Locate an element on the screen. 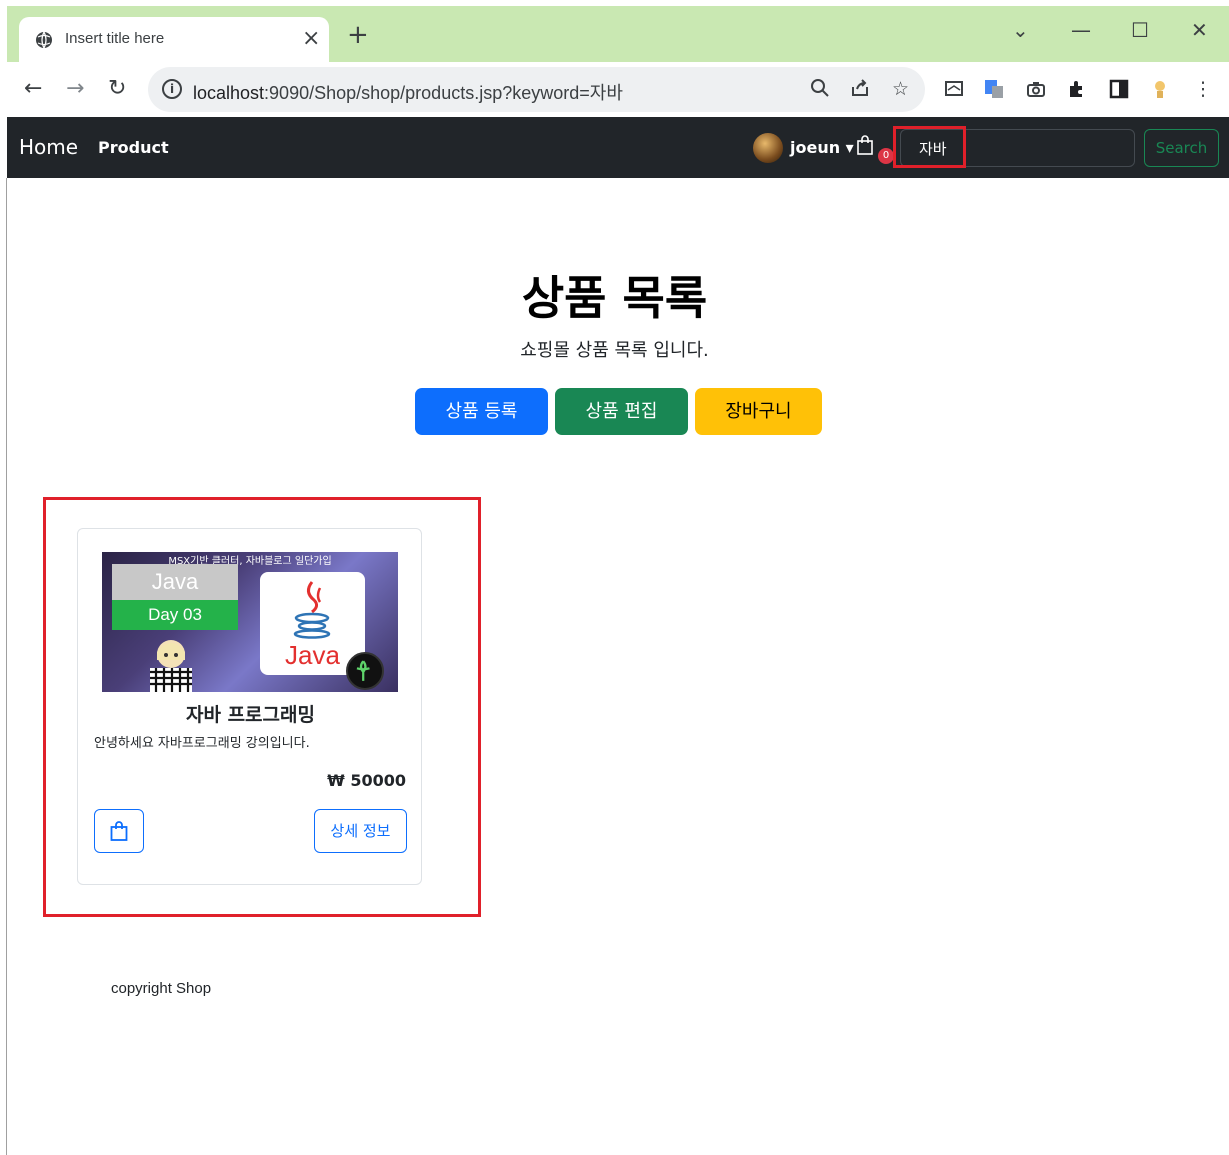 The height and width of the screenshot is (1155, 1229). translate-extension-icon is located at coordinates (994, 89).